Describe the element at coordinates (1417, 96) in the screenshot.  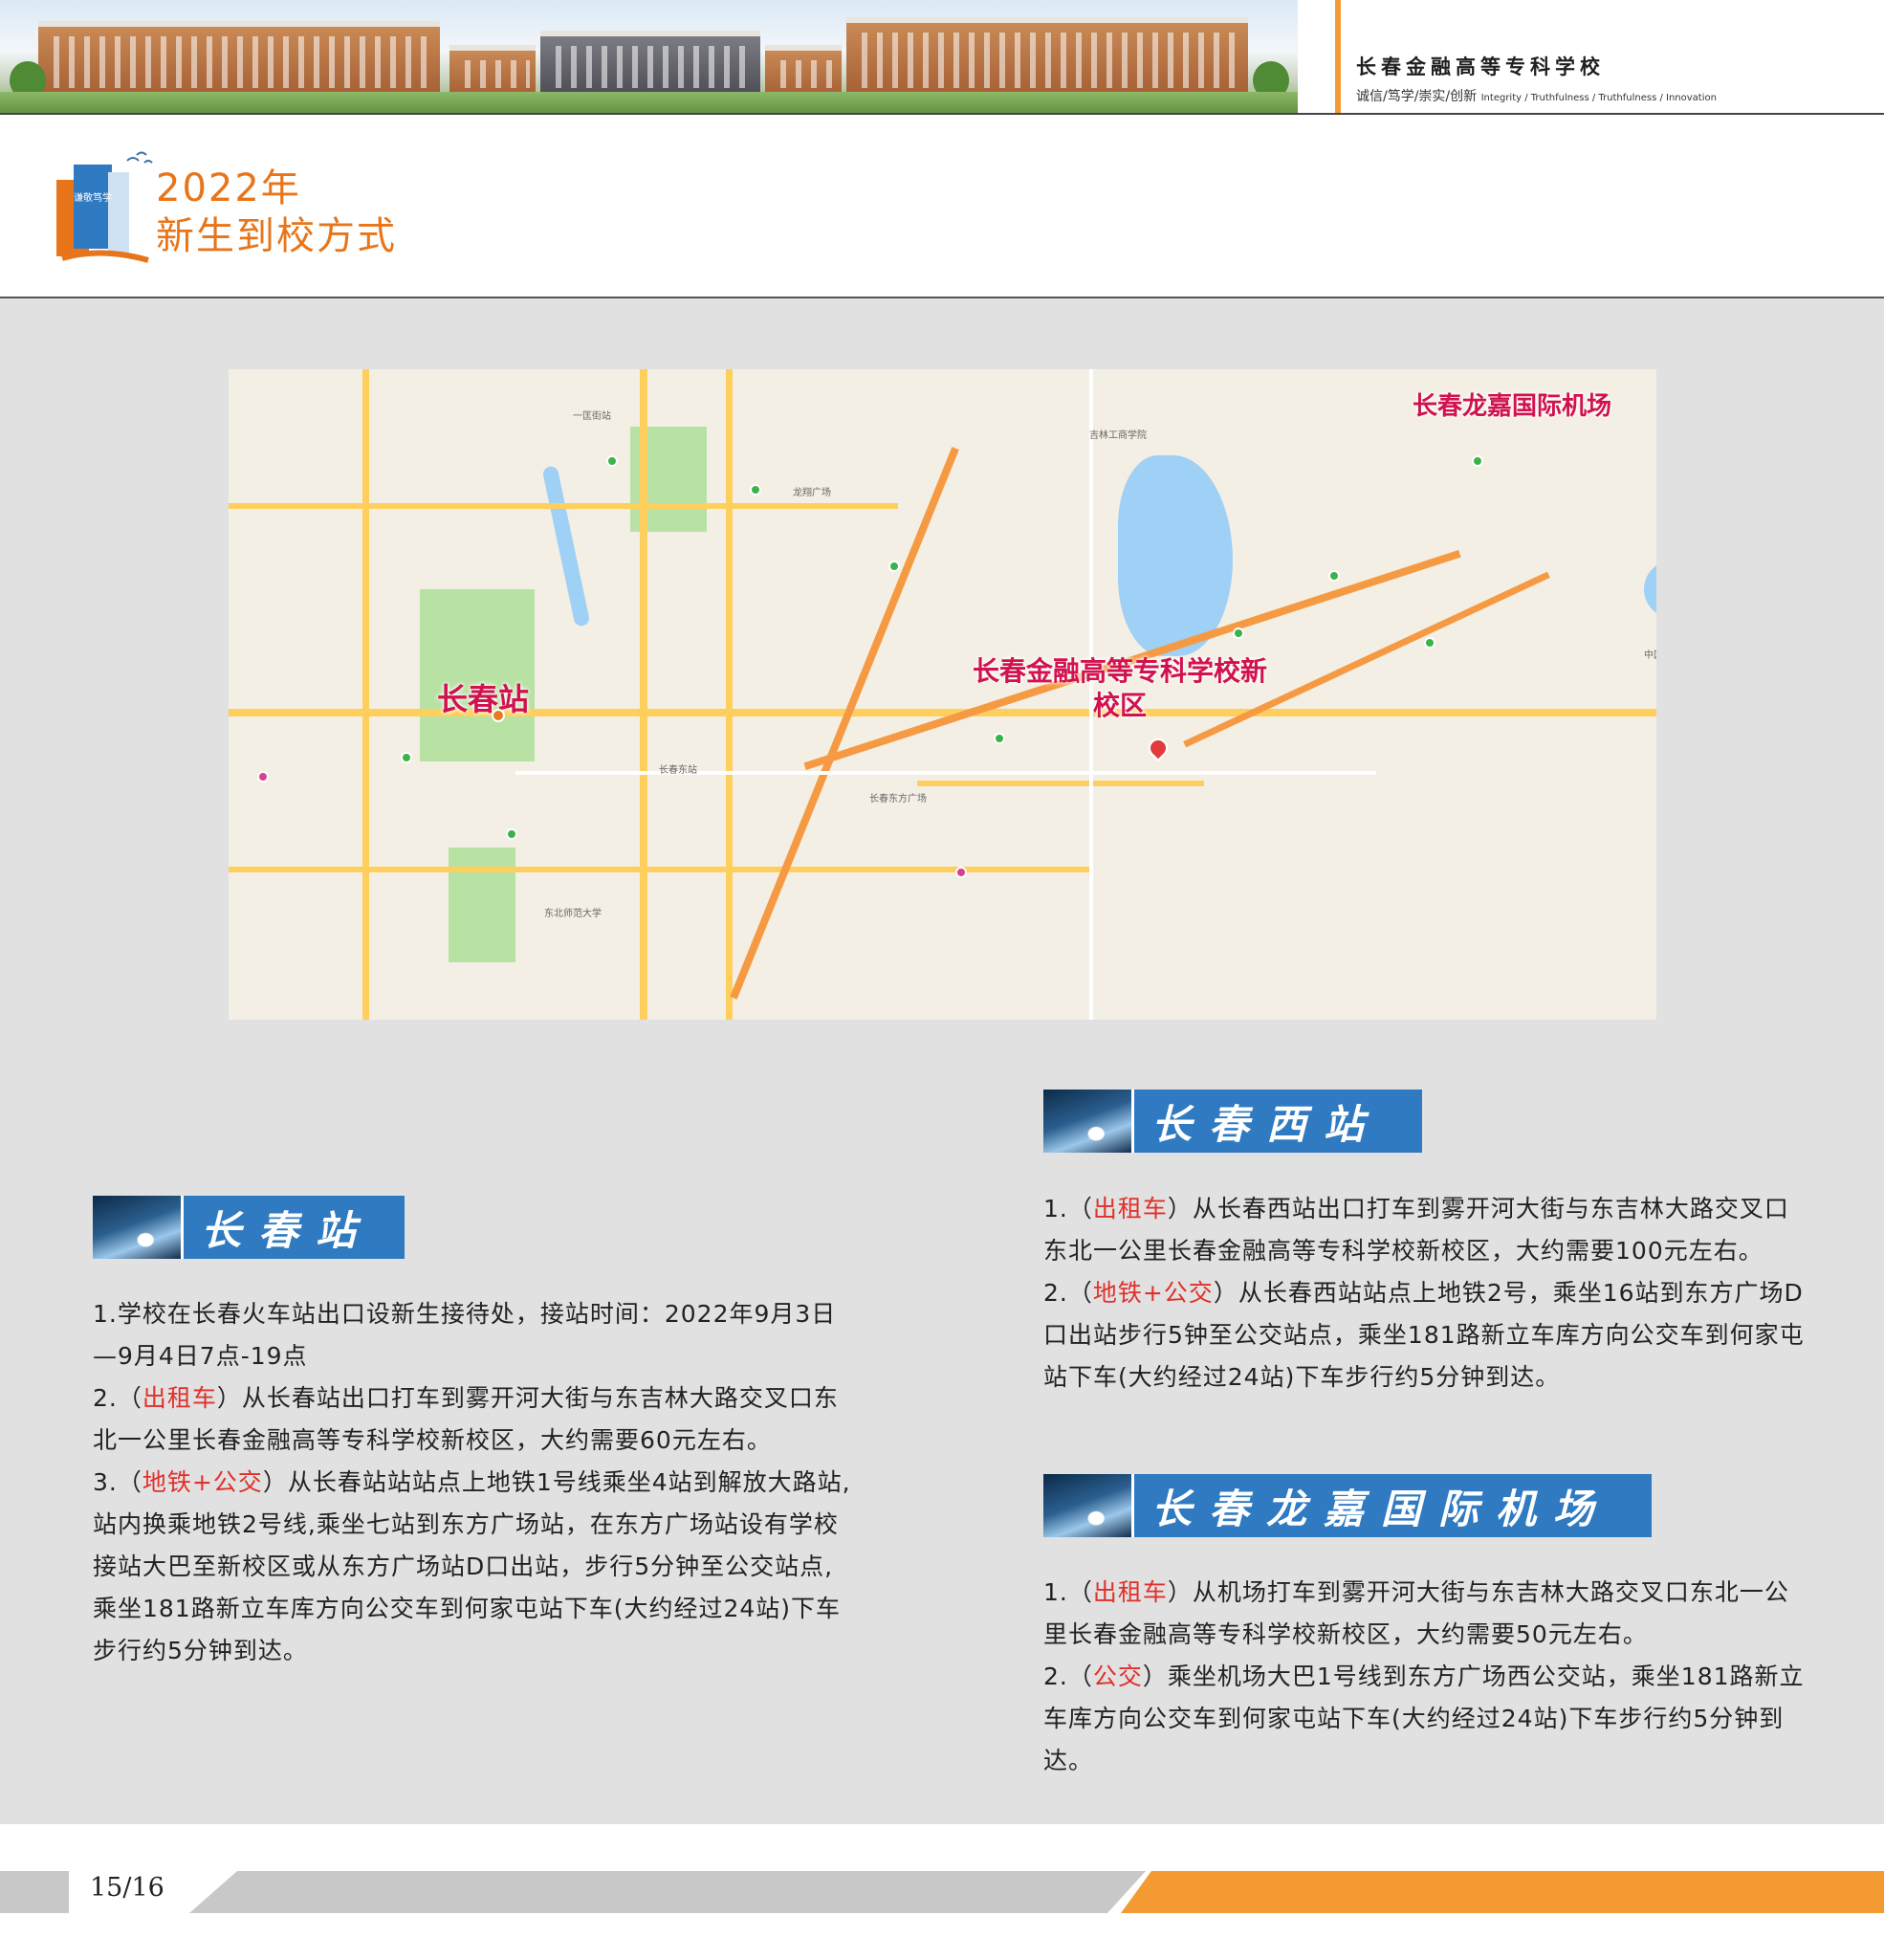
I see `motto-cn: 诚信/笃学/崇实/创新` at that location.